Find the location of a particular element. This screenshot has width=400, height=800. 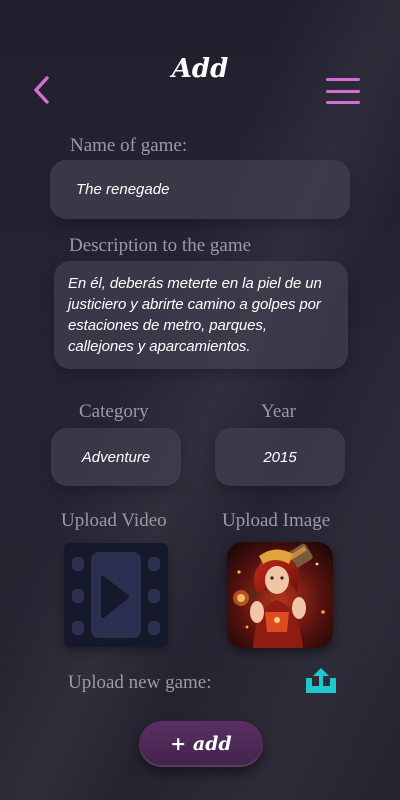

upload-button is located at coordinates (321, 682).